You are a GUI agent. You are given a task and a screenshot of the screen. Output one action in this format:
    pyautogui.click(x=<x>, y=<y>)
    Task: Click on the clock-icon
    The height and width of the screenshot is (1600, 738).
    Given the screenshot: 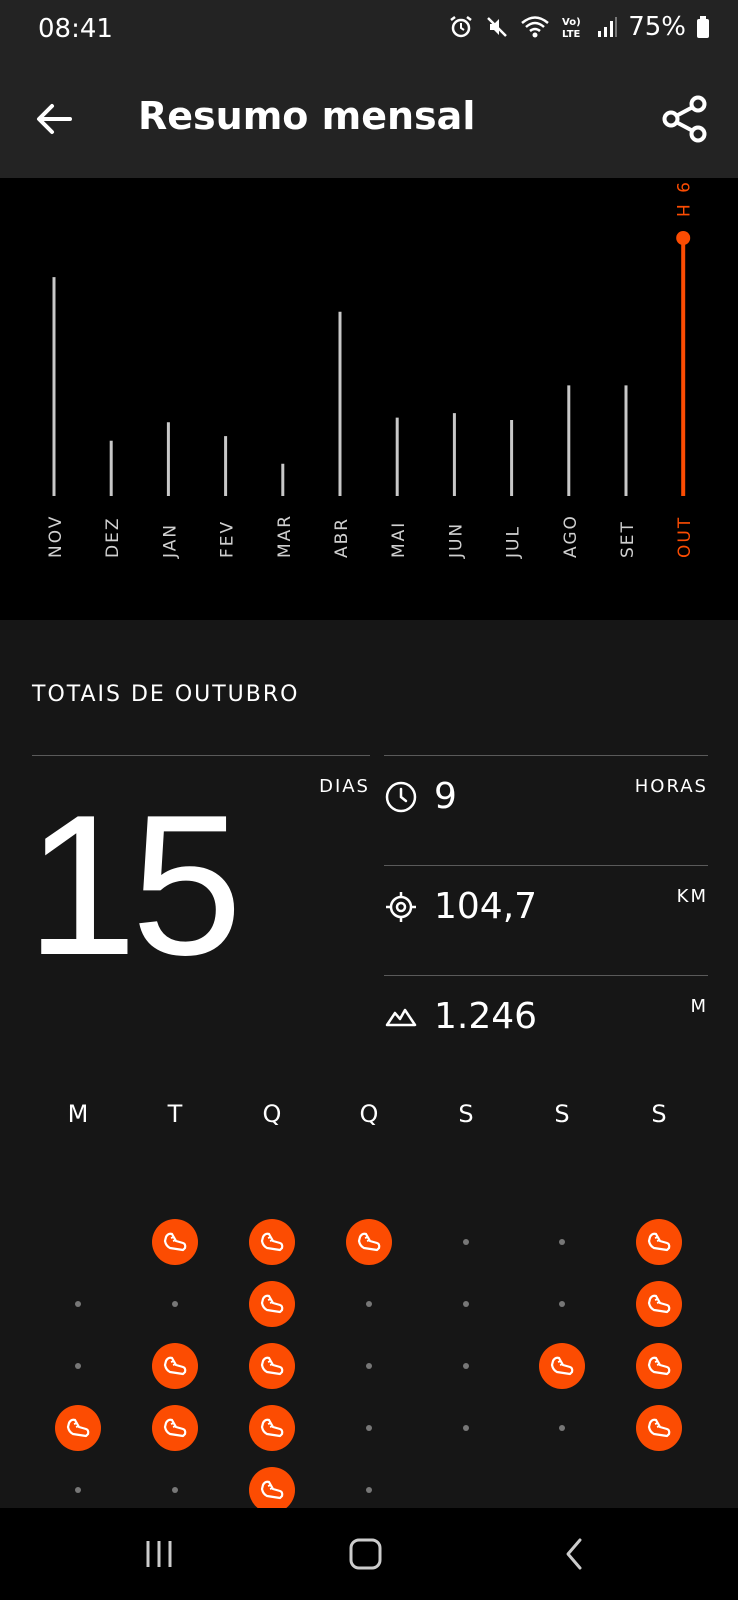 What is the action you would take?
    pyautogui.click(x=401, y=797)
    